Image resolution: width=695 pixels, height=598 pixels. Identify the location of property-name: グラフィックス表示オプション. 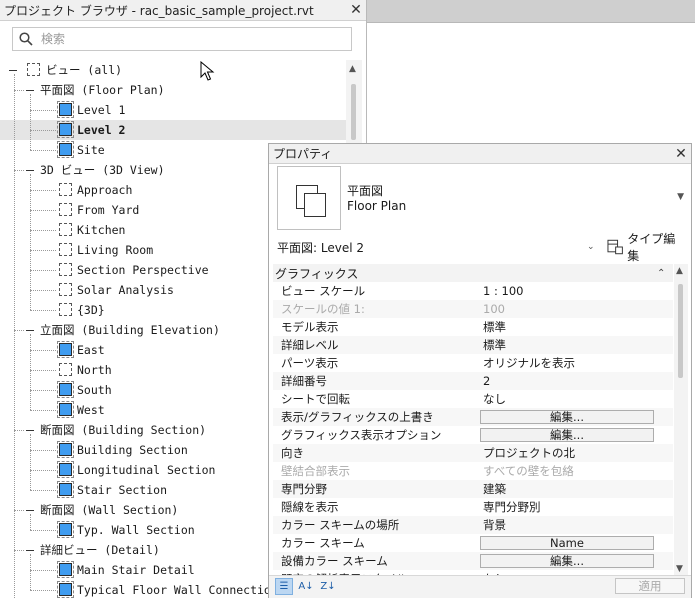
(361, 435).